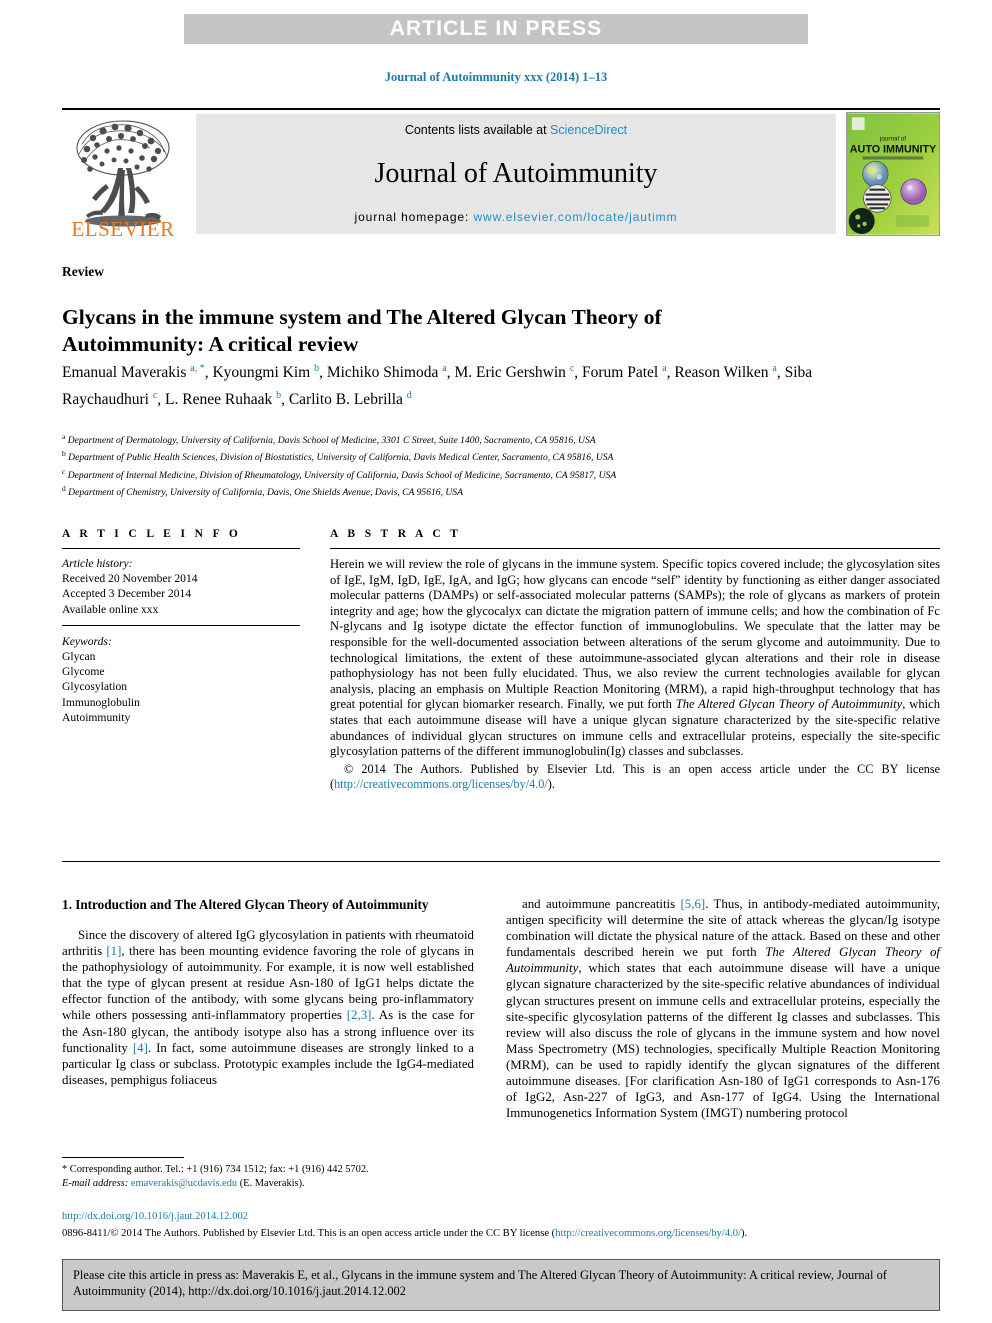 Image resolution: width=992 pixels, height=1323 pixels. I want to click on keywords-label: Keywords:, so click(87, 641).